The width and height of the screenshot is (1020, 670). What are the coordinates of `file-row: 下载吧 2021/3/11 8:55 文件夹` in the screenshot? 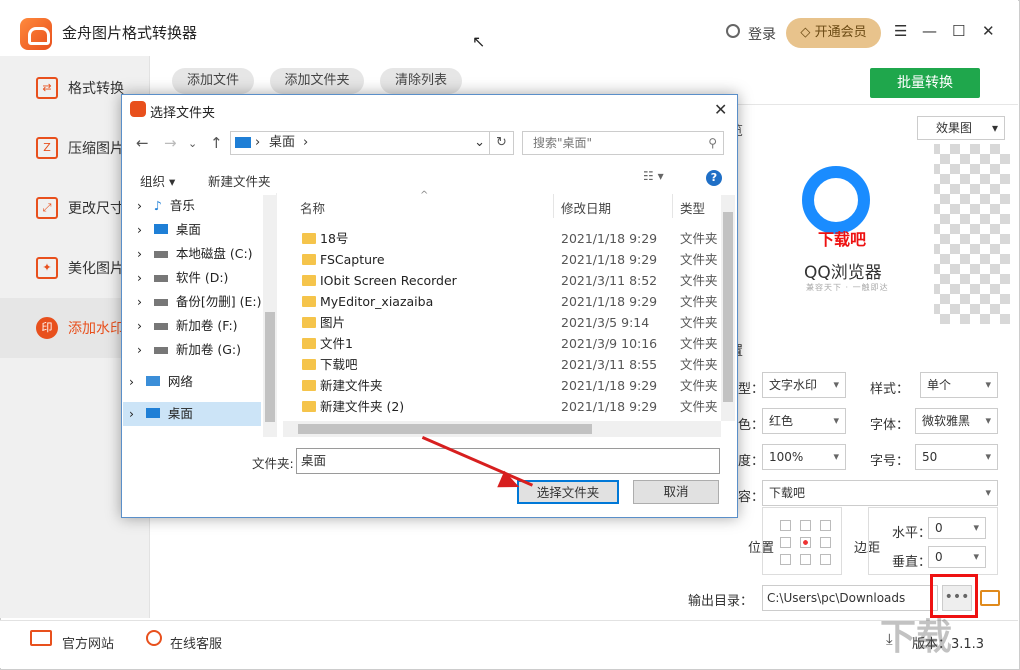 It's located at (508, 364).